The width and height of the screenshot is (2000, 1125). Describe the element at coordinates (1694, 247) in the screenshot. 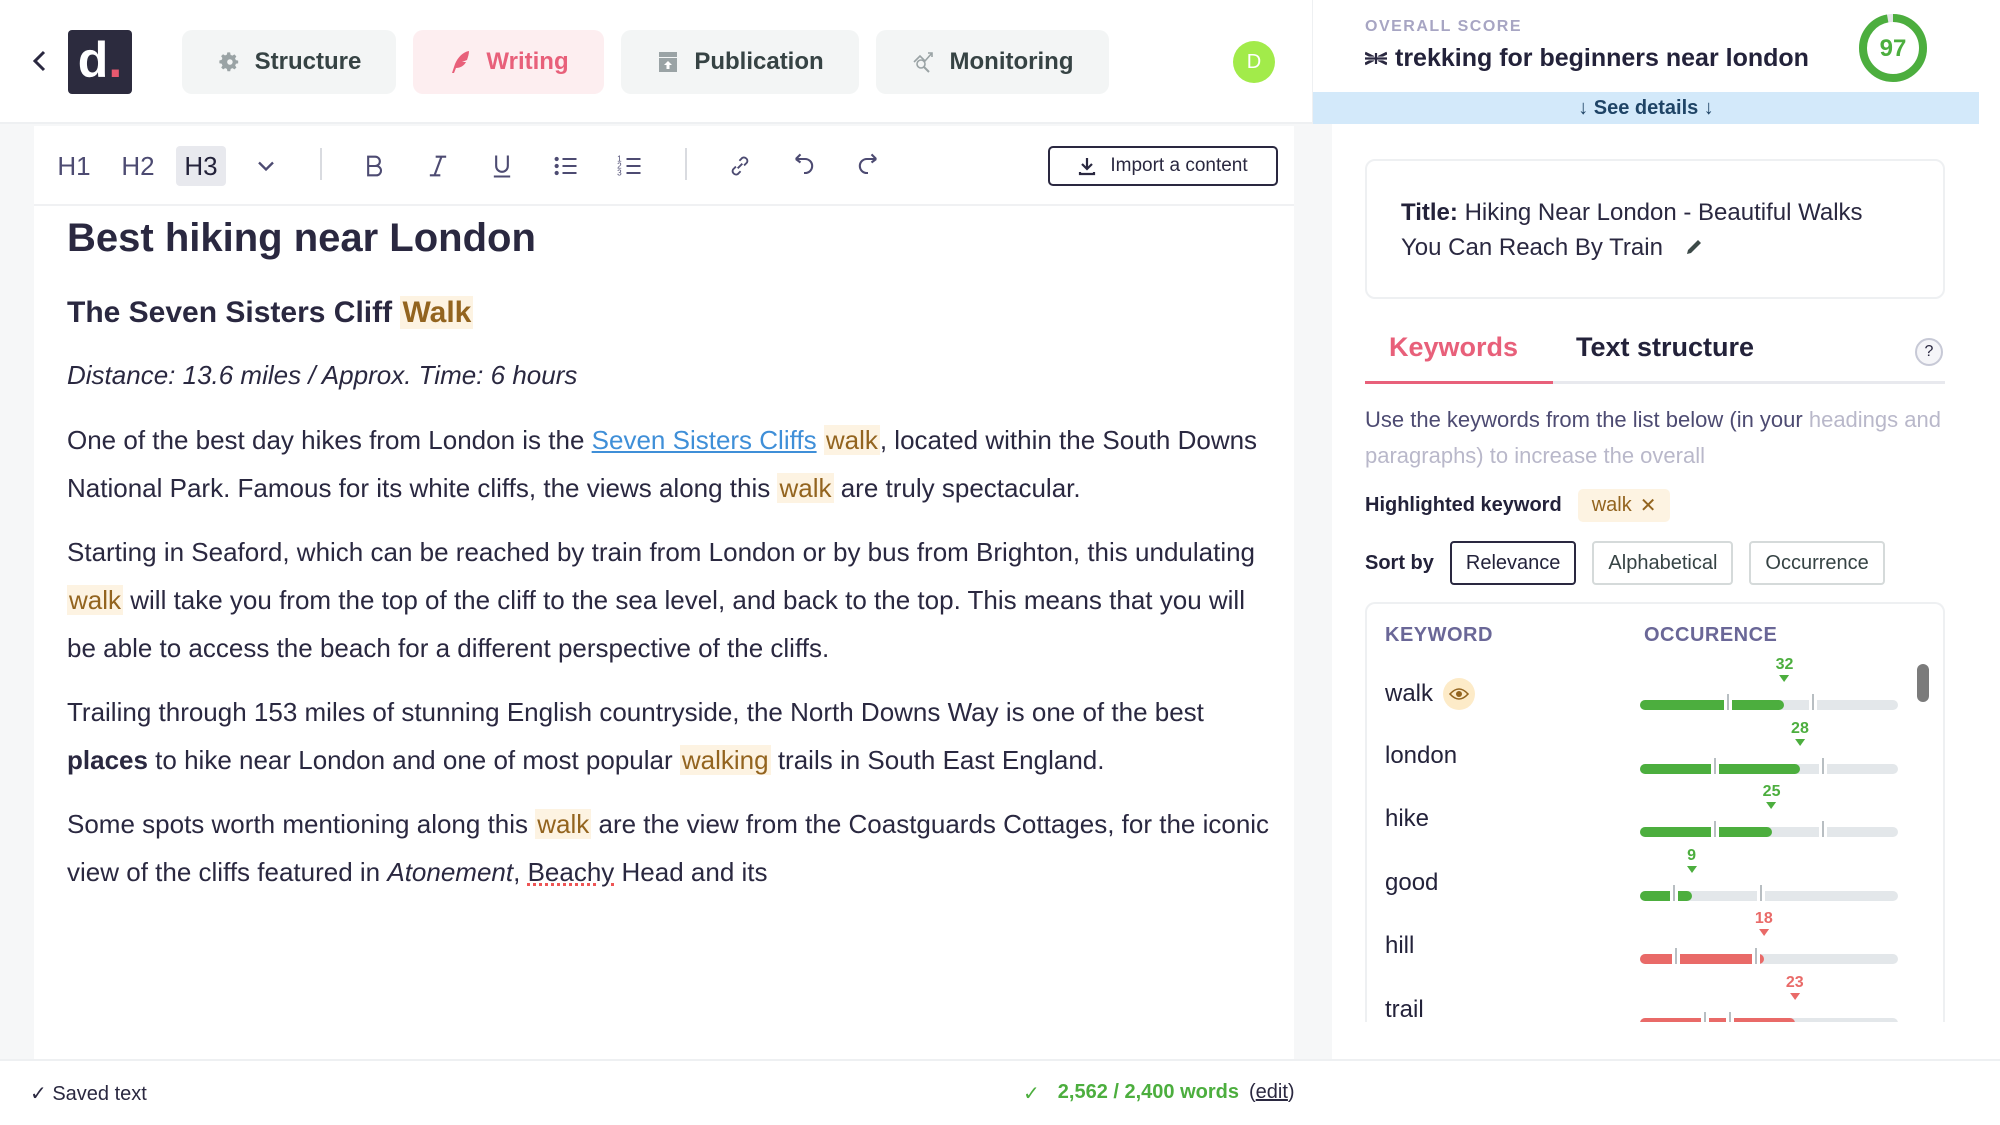

I see `pencil-icon` at that location.